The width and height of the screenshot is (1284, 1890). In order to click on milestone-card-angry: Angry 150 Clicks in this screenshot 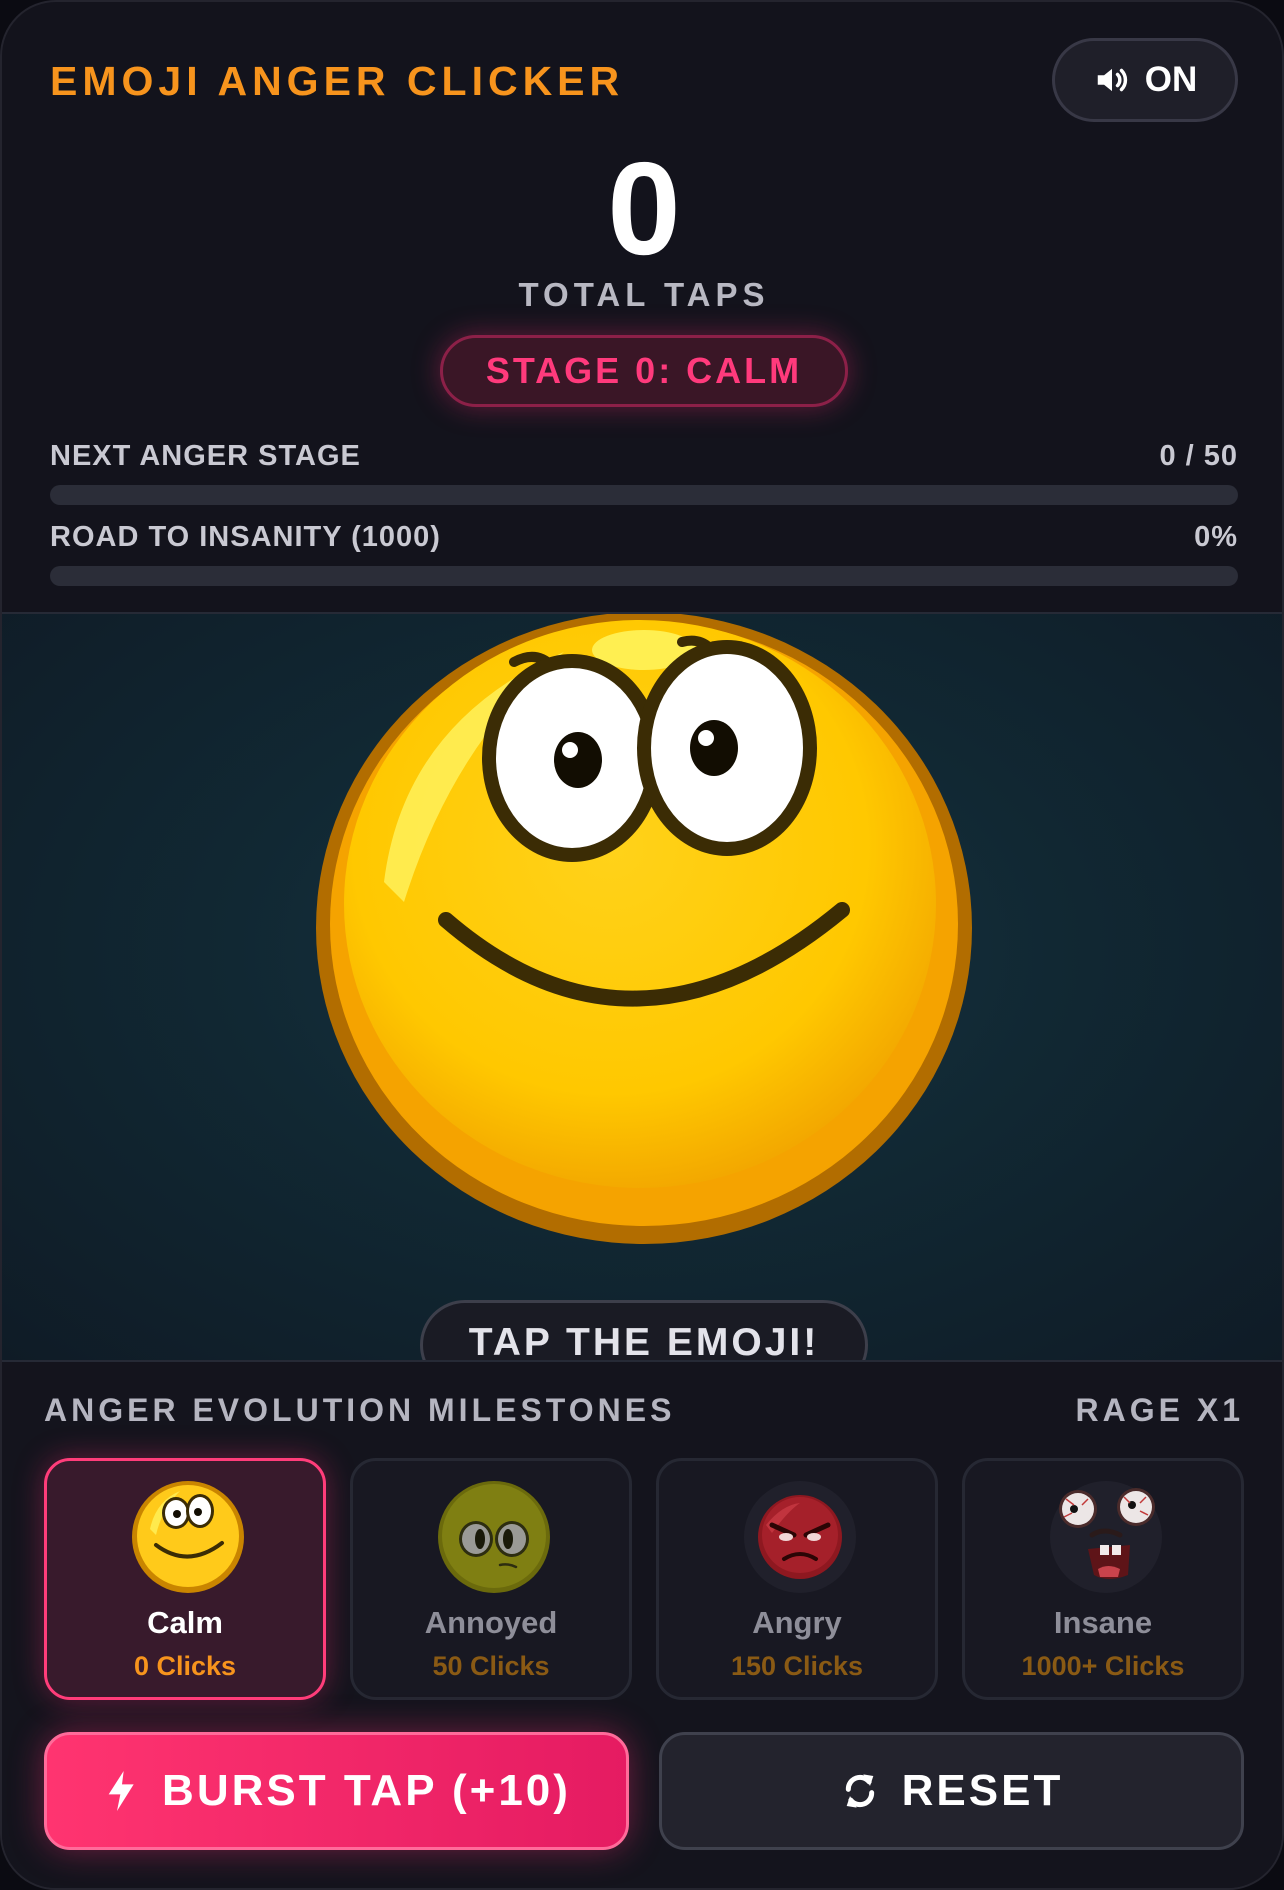, I will do `click(797, 1579)`.